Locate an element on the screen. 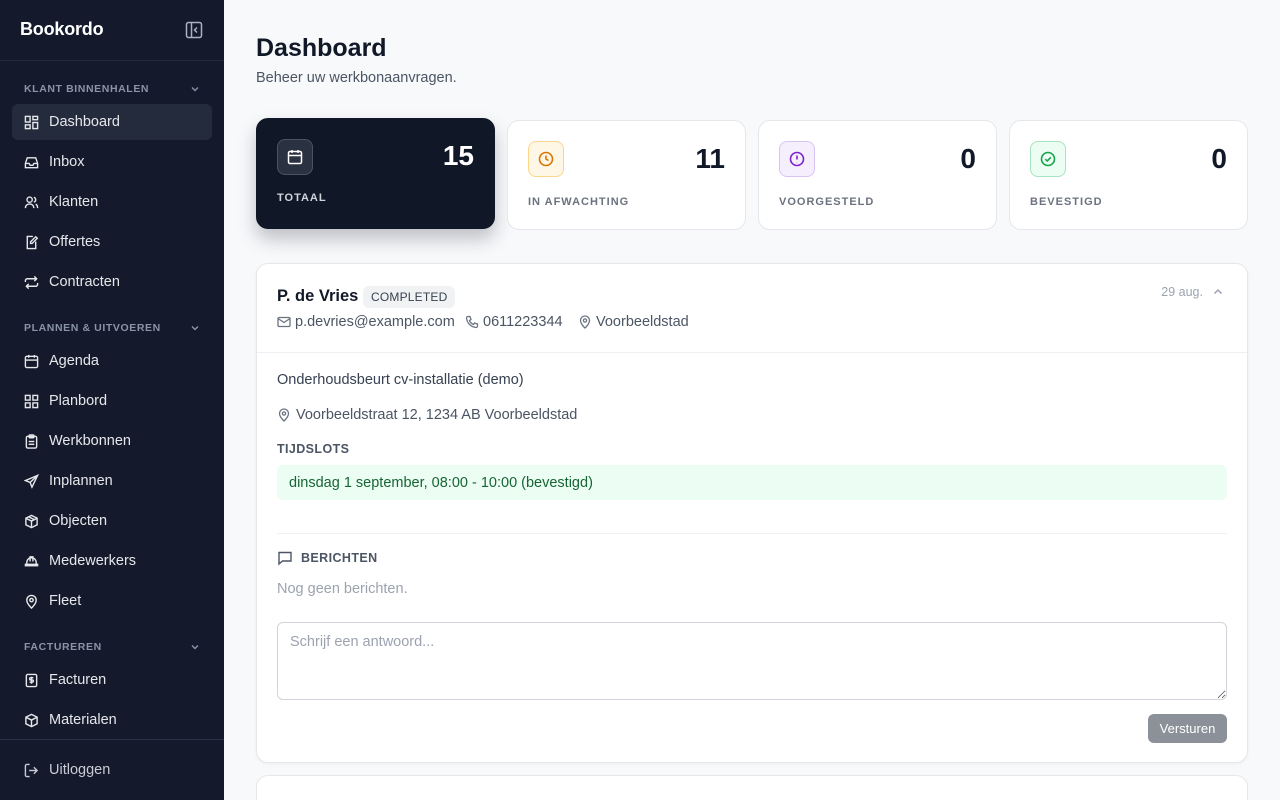 This screenshot has height=800, width=1280. stat-card-voorgesteld: 0 VOORGESTELD is located at coordinates (877, 175).